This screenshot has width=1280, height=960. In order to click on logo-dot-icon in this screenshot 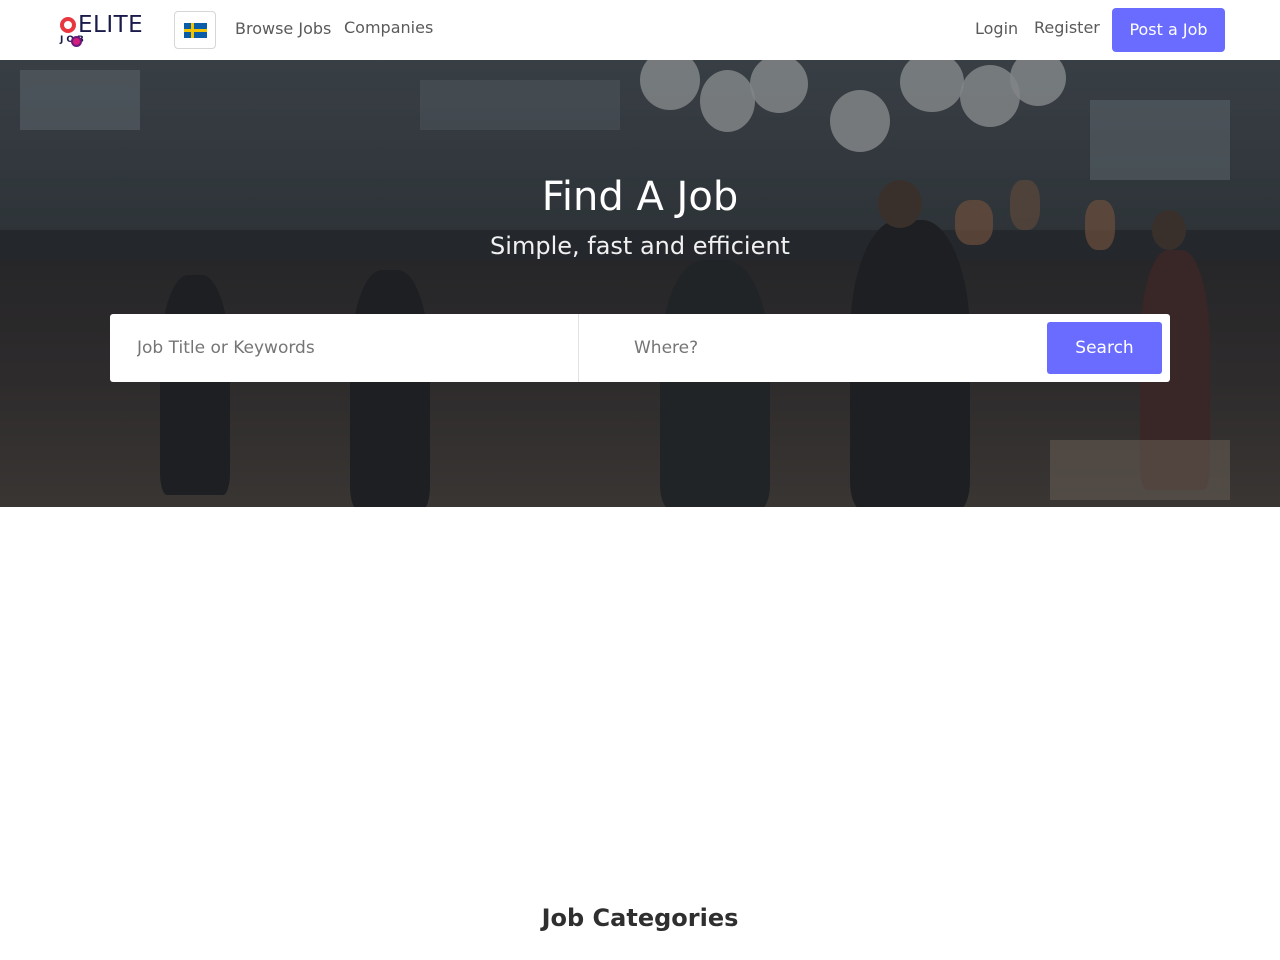, I will do `click(76, 41)`.